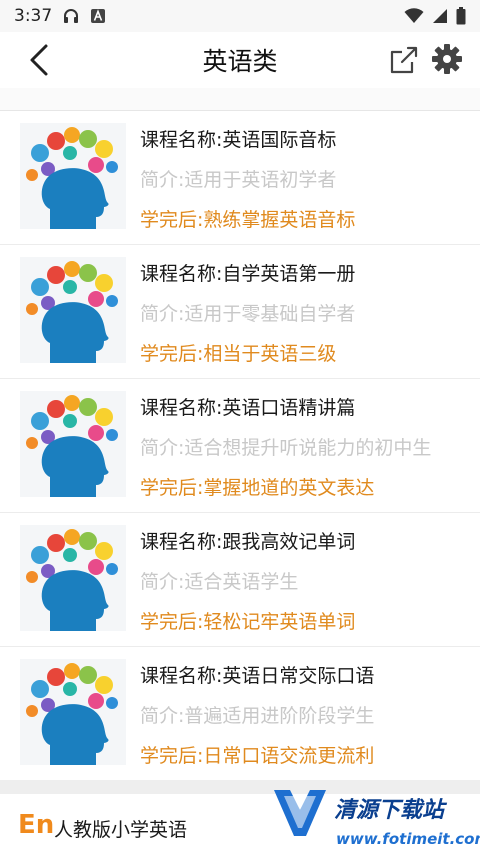 The image size is (480, 852). I want to click on watermark-url: www.fotimeit.com, so click(408, 839).